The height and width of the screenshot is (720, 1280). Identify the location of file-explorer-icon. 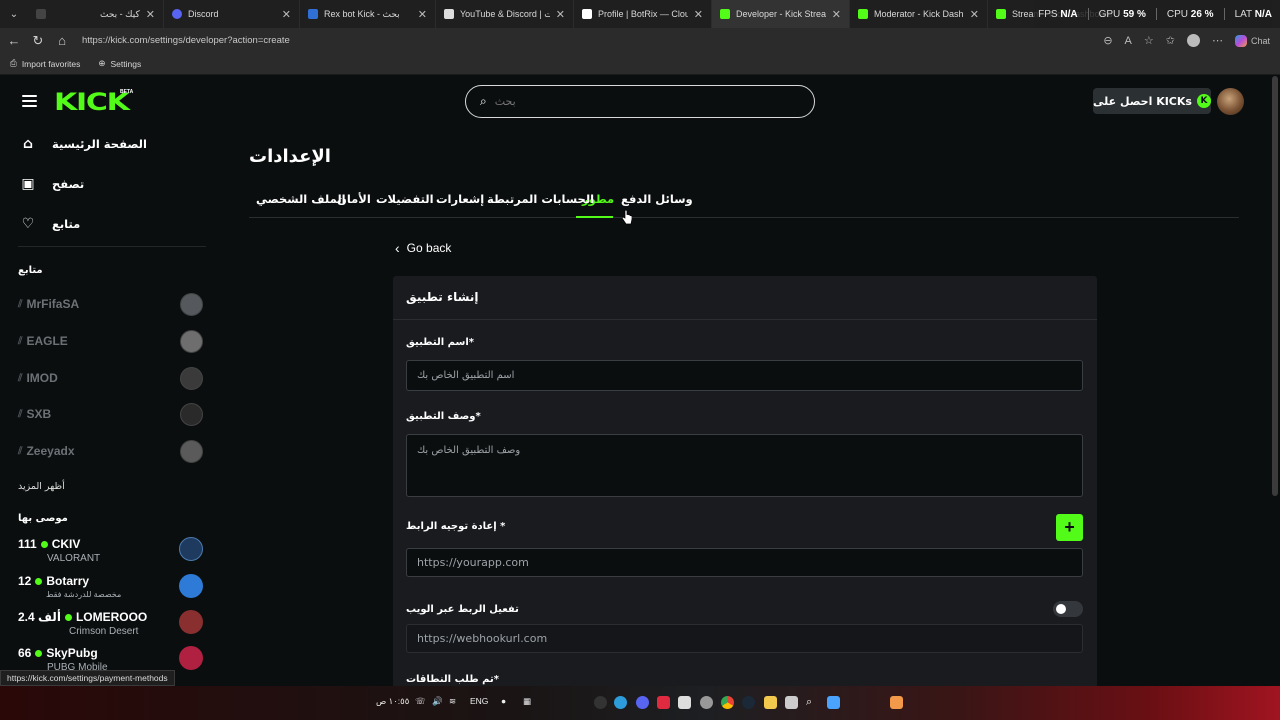
(770, 702).